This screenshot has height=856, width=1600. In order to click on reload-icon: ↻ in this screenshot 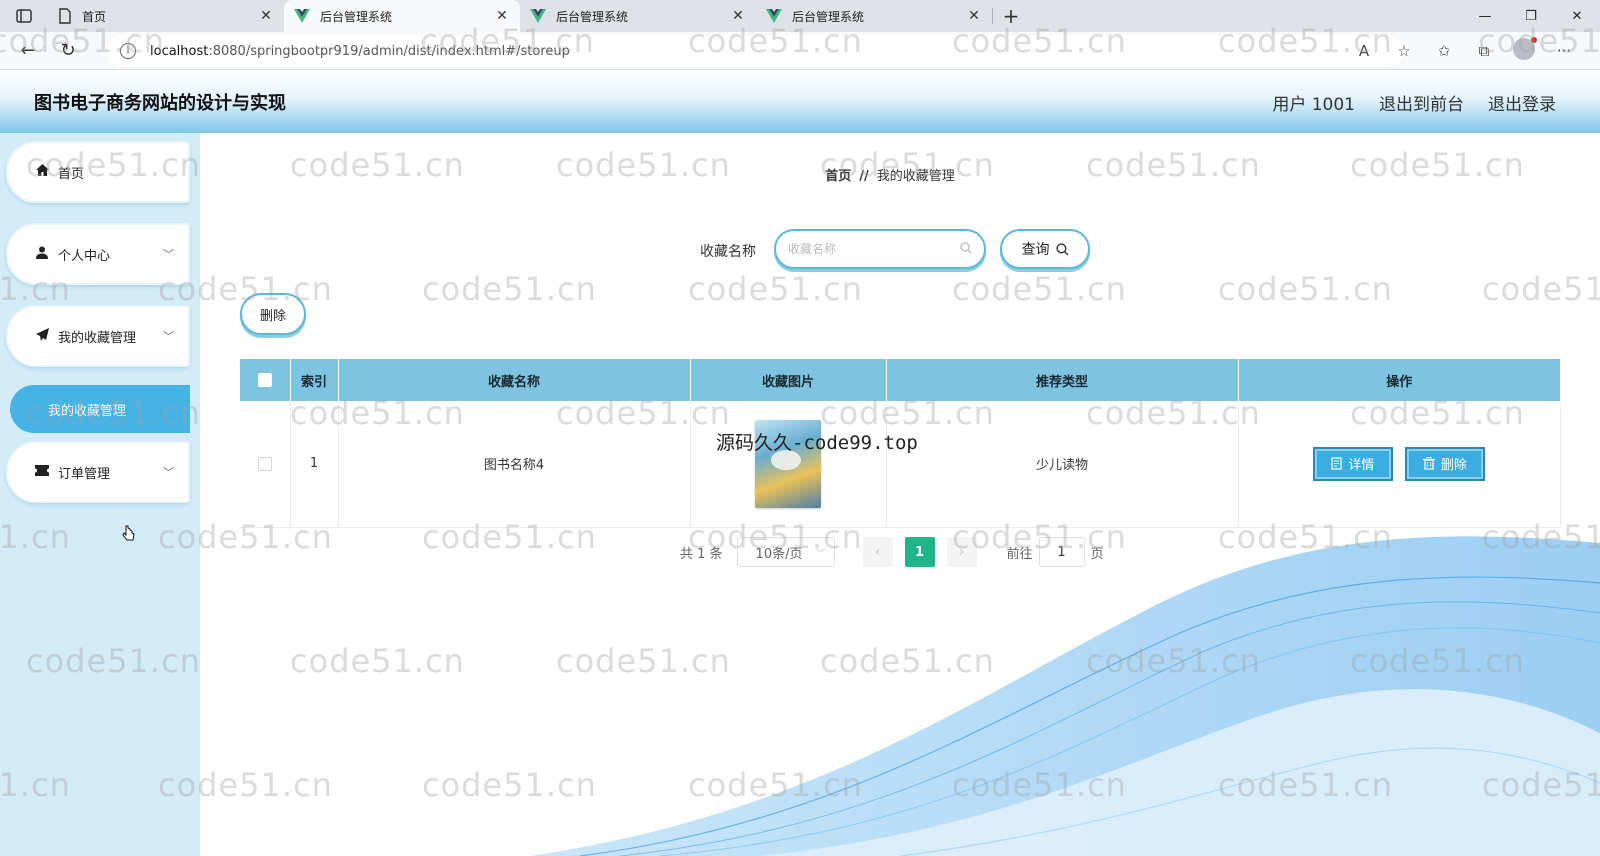, I will do `click(68, 51)`.